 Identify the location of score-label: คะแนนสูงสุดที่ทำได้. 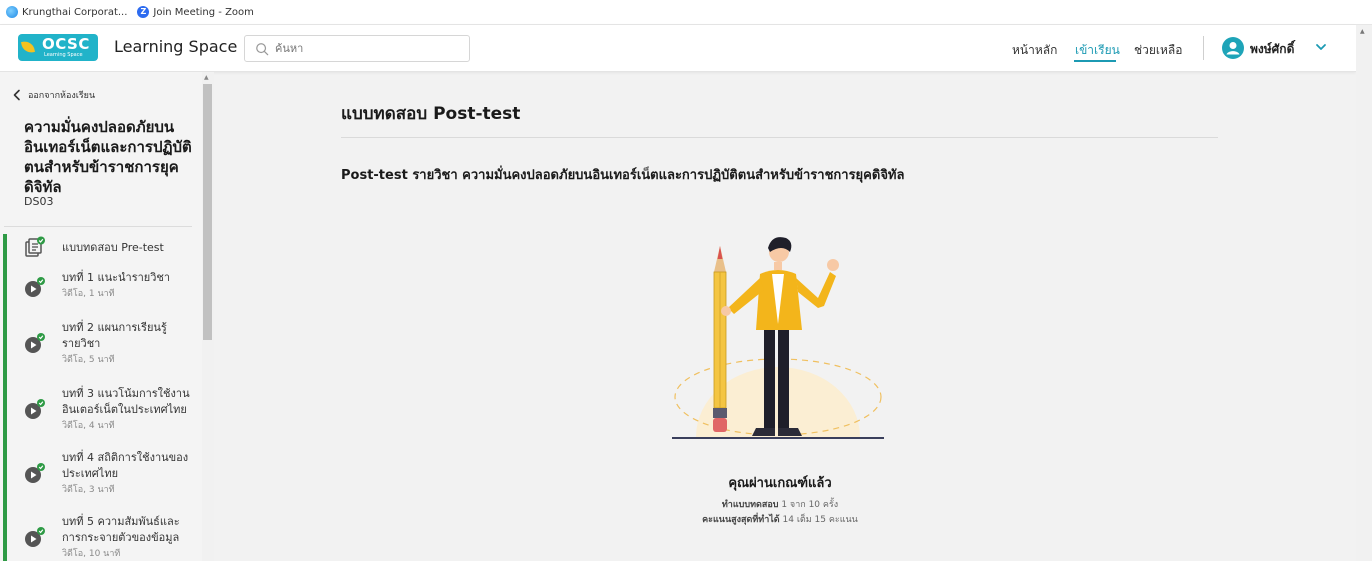
(741, 520).